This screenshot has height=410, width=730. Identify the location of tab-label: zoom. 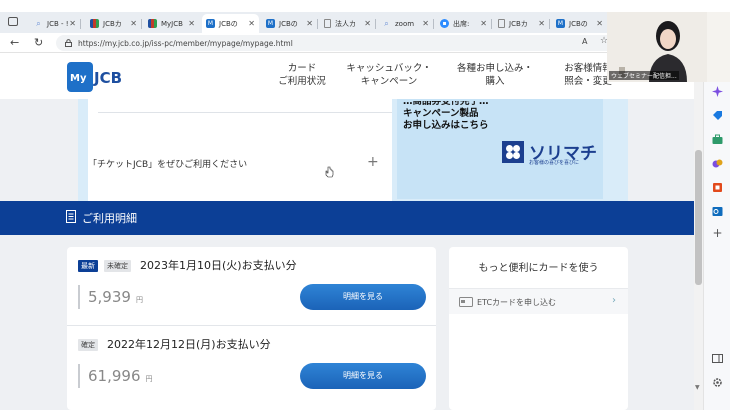
(405, 23).